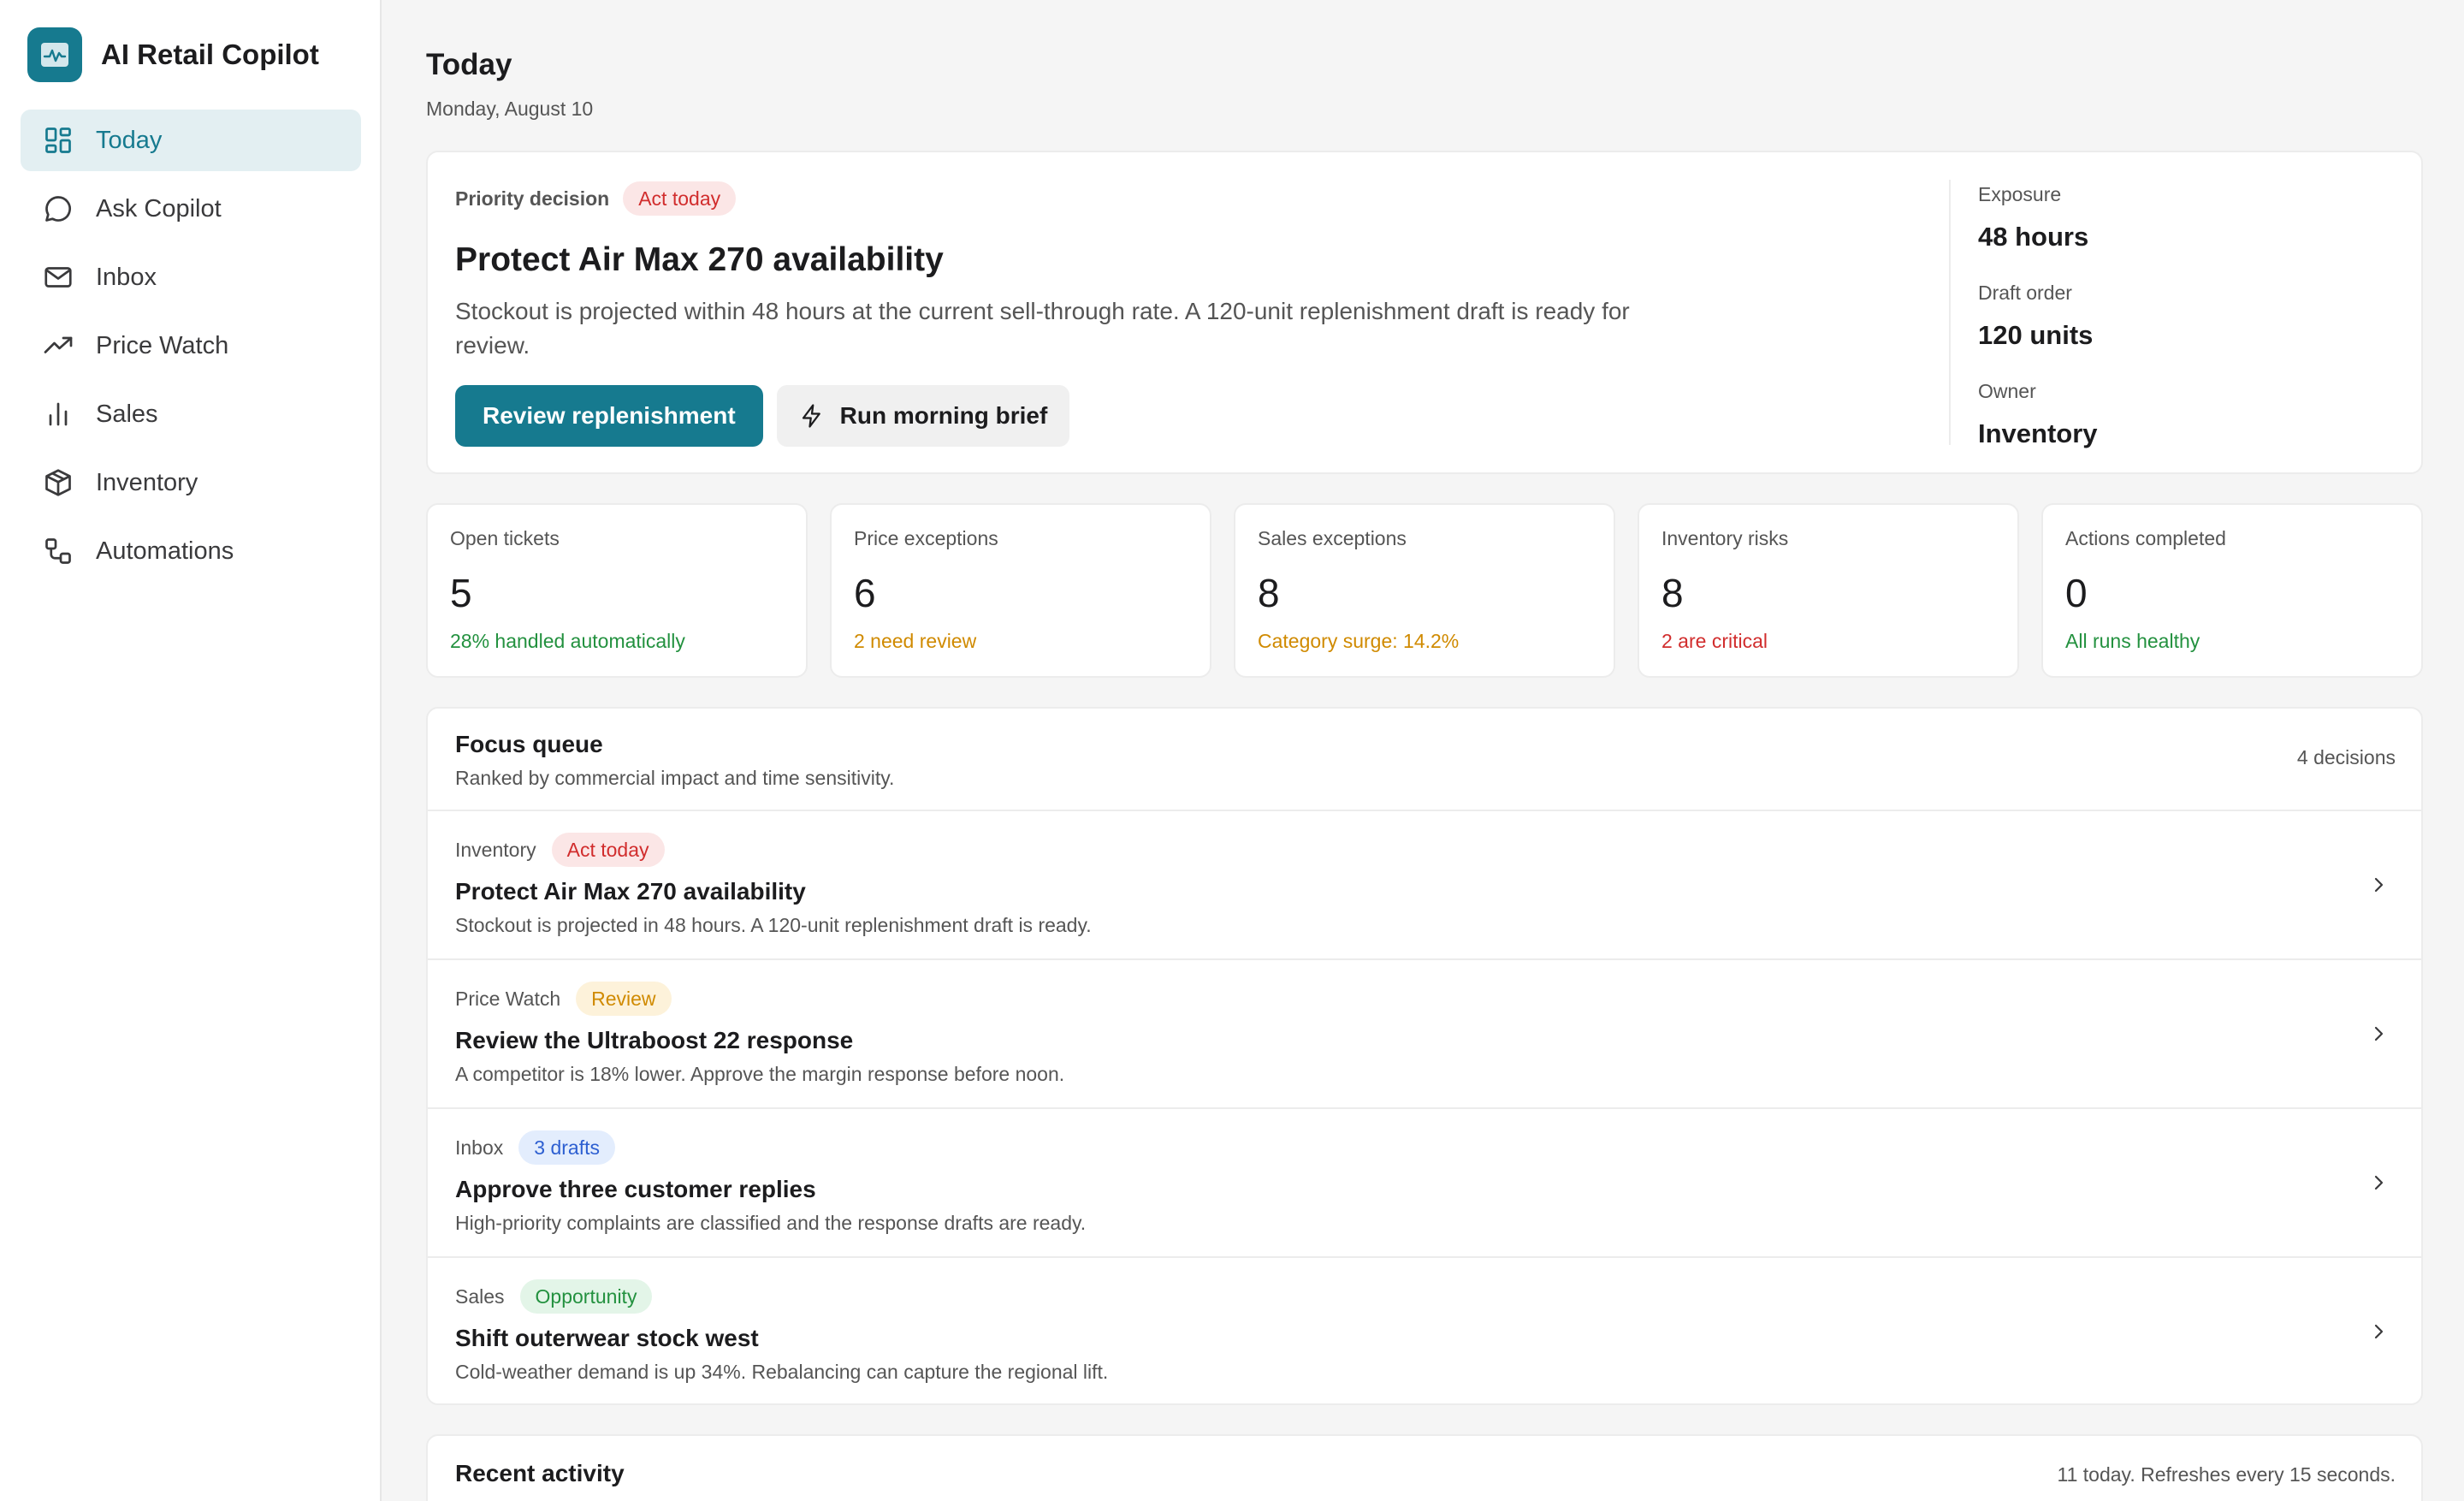 The width and height of the screenshot is (2464, 1501). What do you see at coordinates (191, 277) in the screenshot?
I see `sidebar-item-inbox: Inbox` at bounding box center [191, 277].